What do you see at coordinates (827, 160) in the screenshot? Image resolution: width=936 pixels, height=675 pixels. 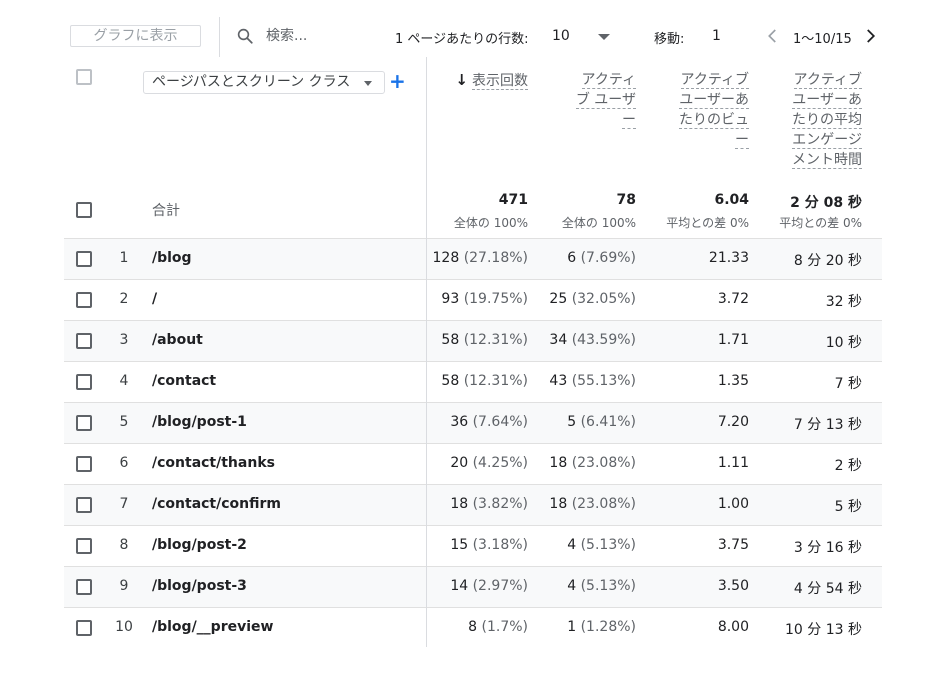 I see `header-line: メント時間` at bounding box center [827, 160].